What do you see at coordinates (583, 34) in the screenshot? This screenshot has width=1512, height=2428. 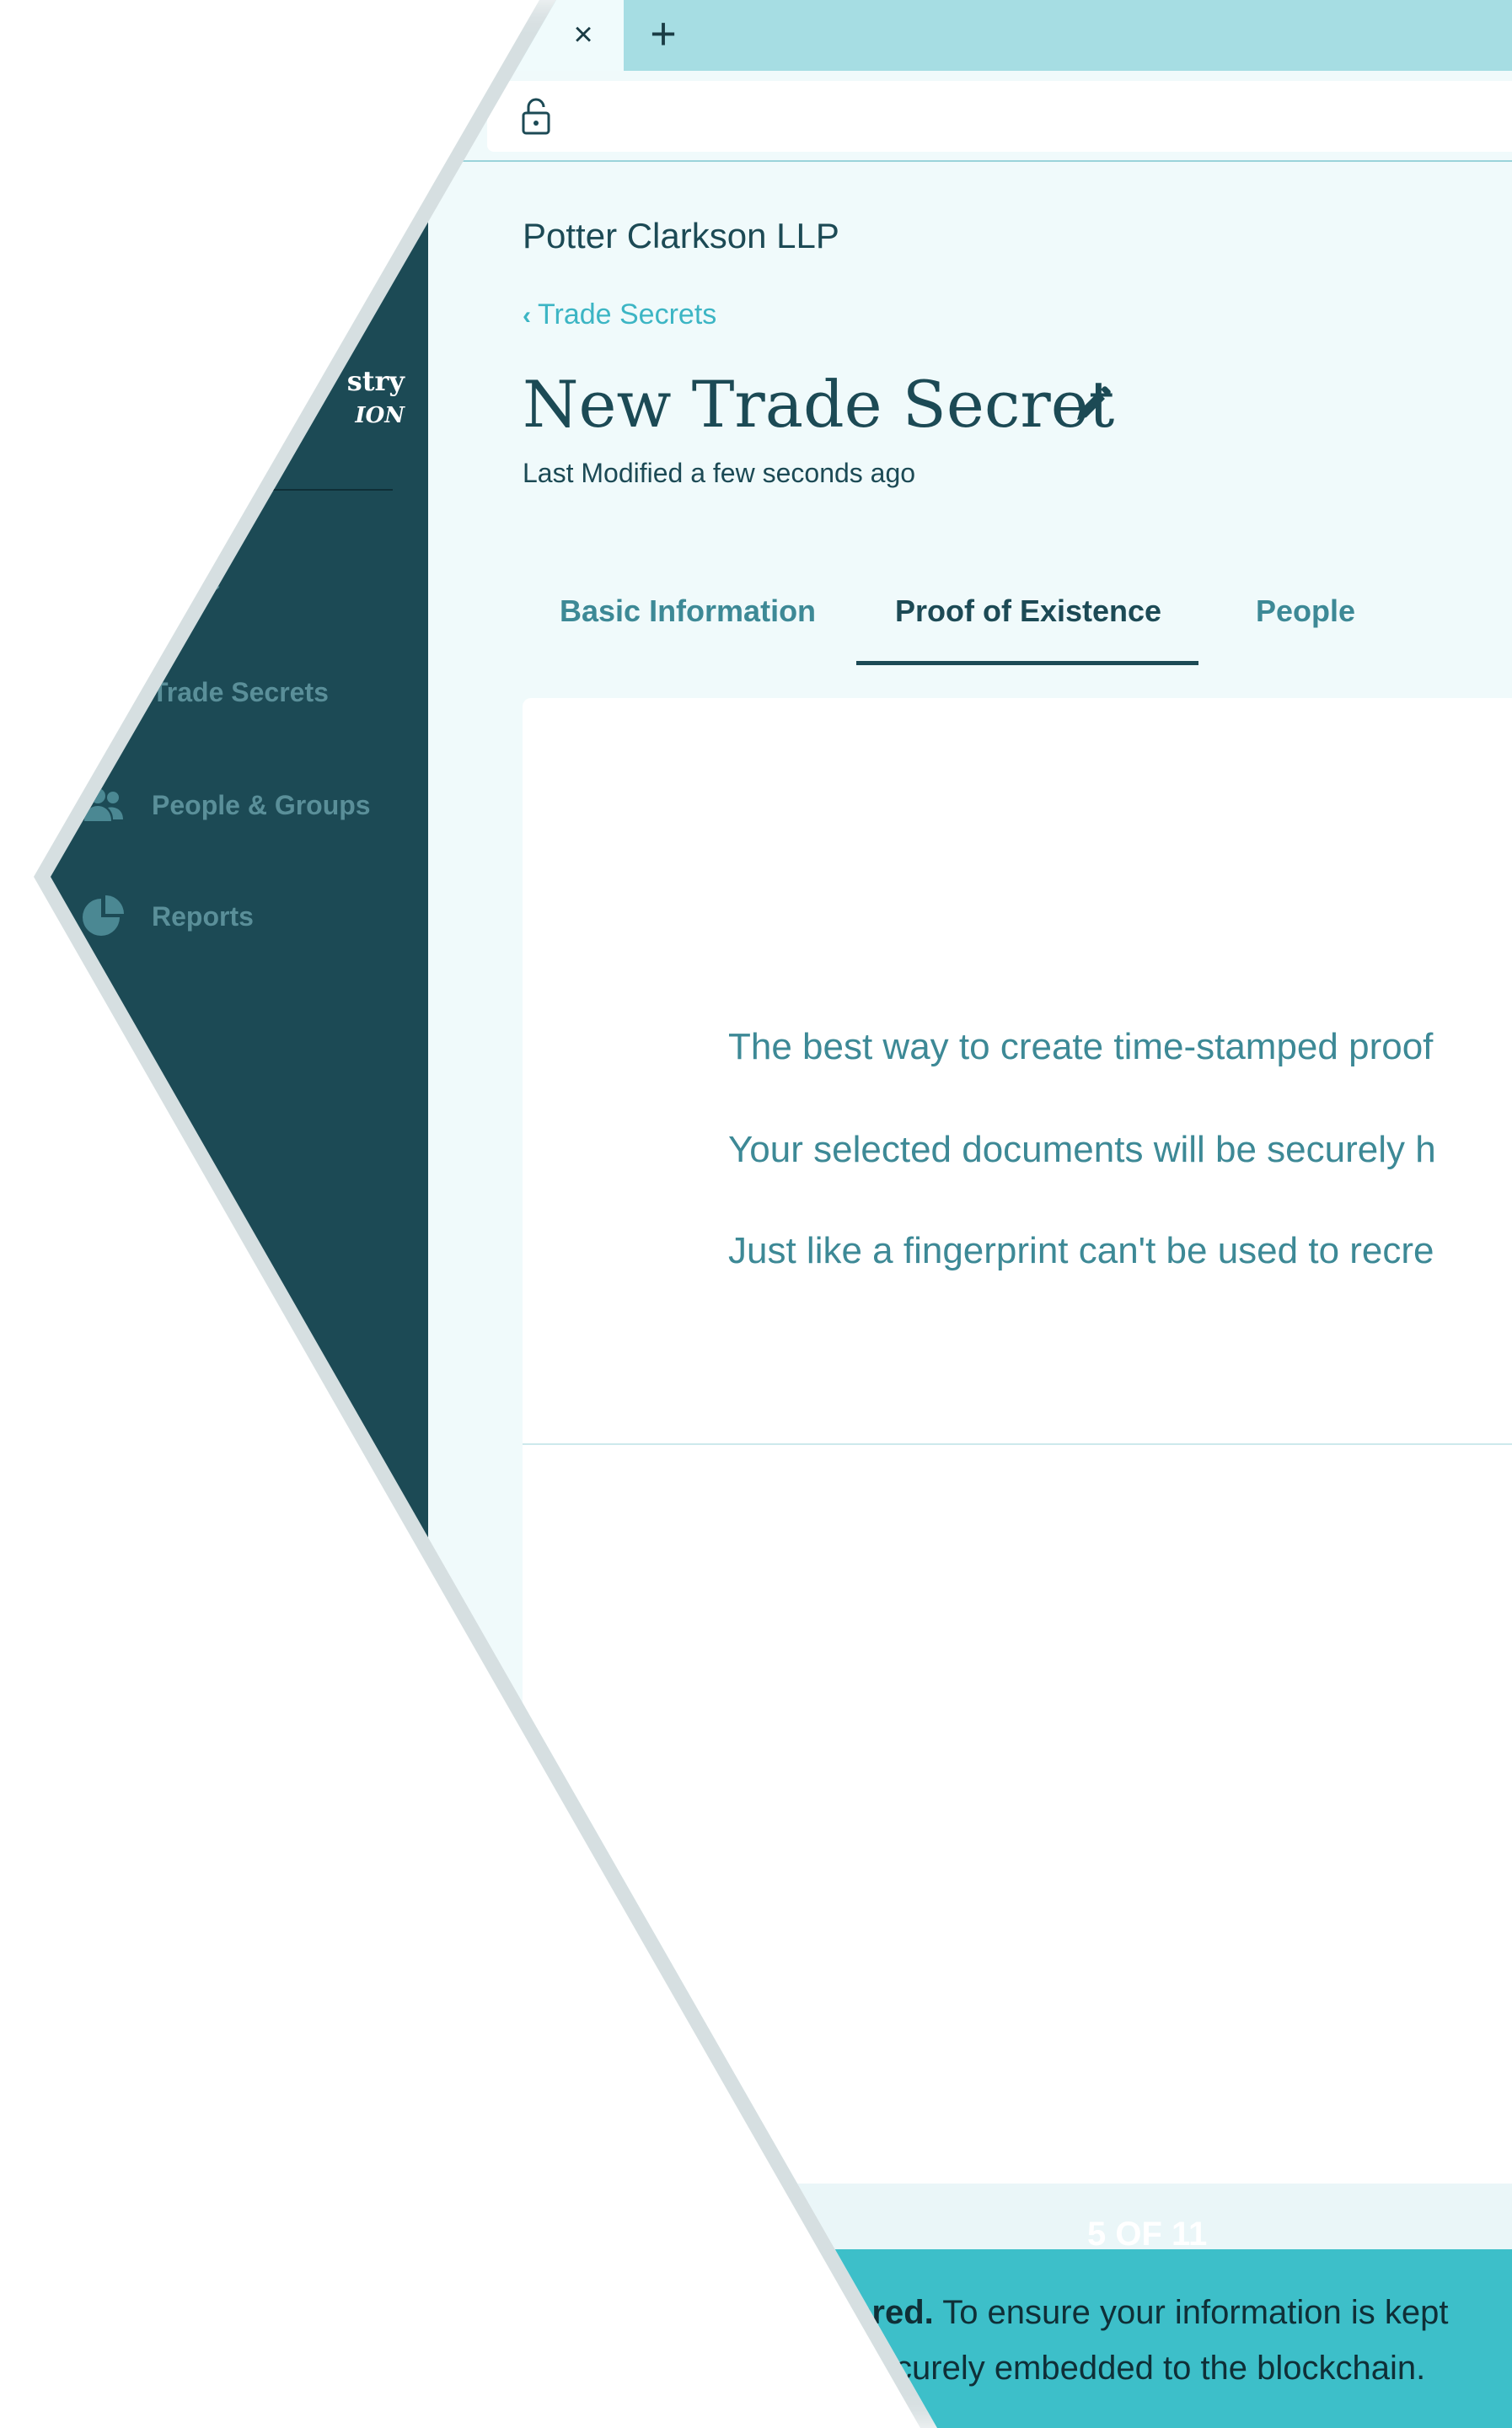 I see `close-tab-icon: ×` at bounding box center [583, 34].